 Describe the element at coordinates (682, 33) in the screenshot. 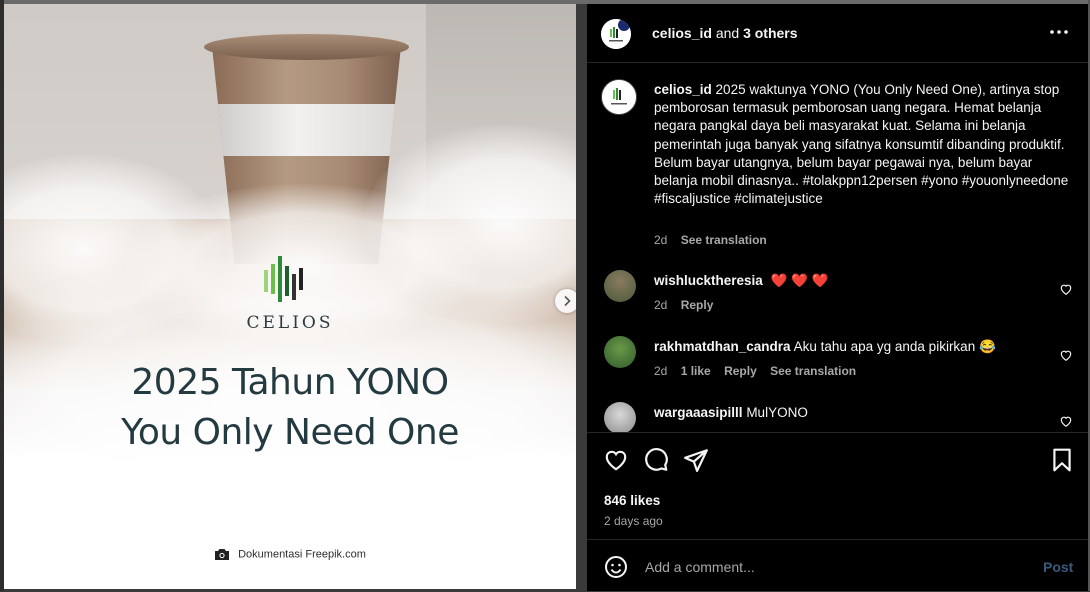

I see `header-username: celios_id` at that location.